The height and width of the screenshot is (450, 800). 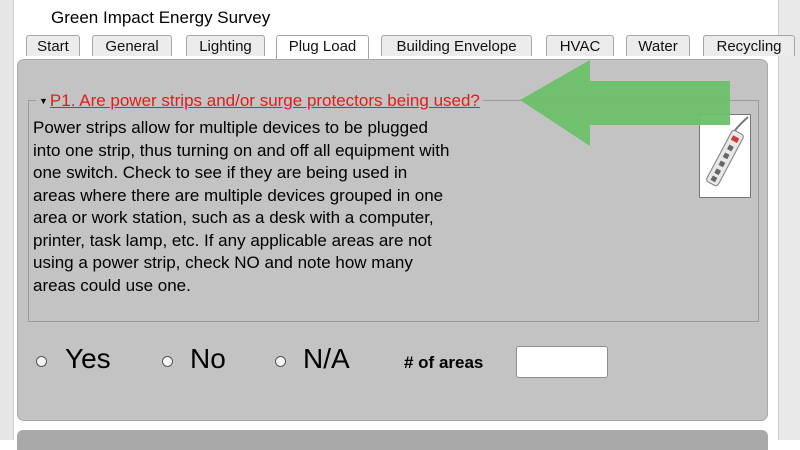 I want to click on green-arrow-annotation, so click(x=625, y=103).